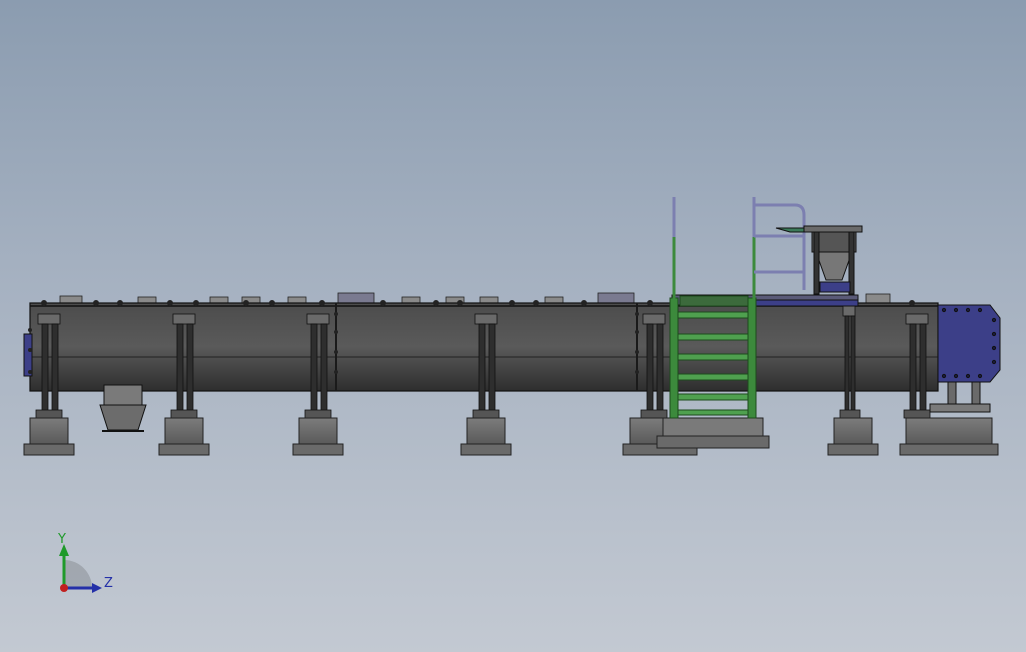  Describe the element at coordinates (97, 588) in the screenshot. I see `z-arrow-icon` at that location.